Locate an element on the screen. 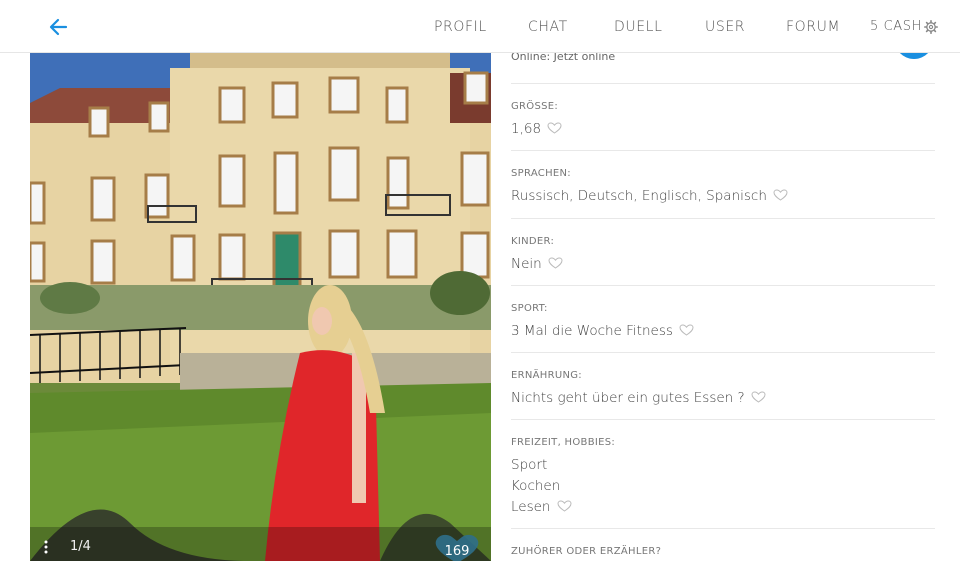 The height and width of the screenshot is (561, 960). nav-cash: 5 CASH is located at coordinates (896, 26).